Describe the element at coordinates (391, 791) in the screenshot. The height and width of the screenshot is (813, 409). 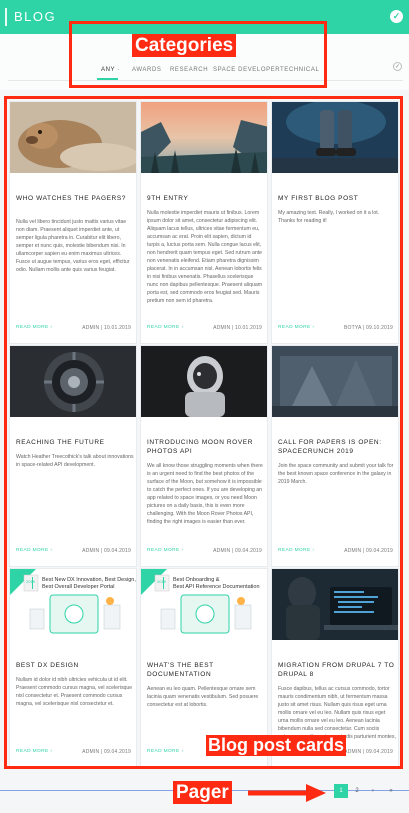
I see `pager-last-icon: »` at that location.